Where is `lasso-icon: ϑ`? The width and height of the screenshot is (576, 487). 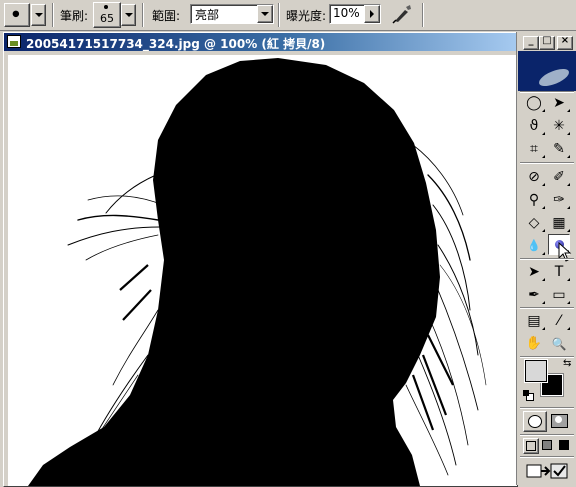 lasso-icon: ϑ is located at coordinates (534, 125).